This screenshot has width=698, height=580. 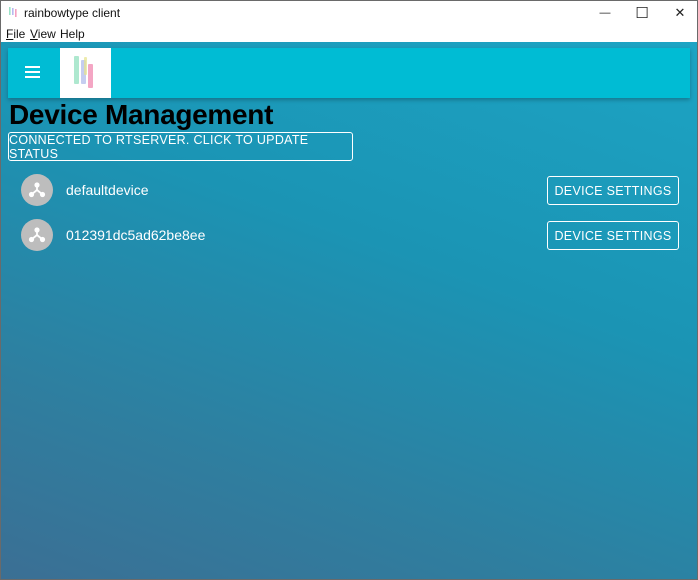 I want to click on maximize-icon: ☐, so click(x=642, y=13).